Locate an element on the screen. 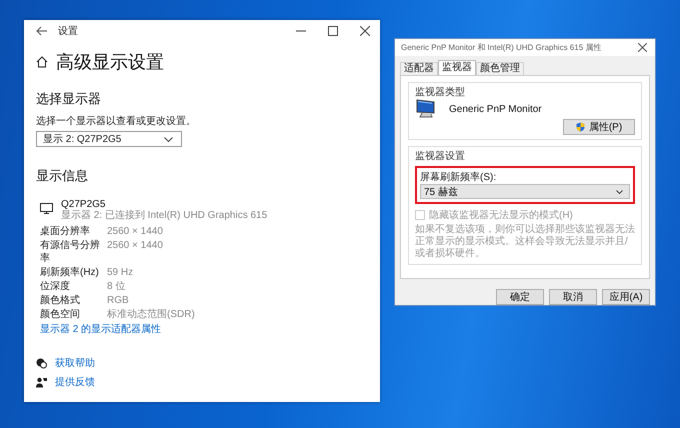 This screenshot has height=428, width=680. tab: 适配器 is located at coordinates (419, 69).